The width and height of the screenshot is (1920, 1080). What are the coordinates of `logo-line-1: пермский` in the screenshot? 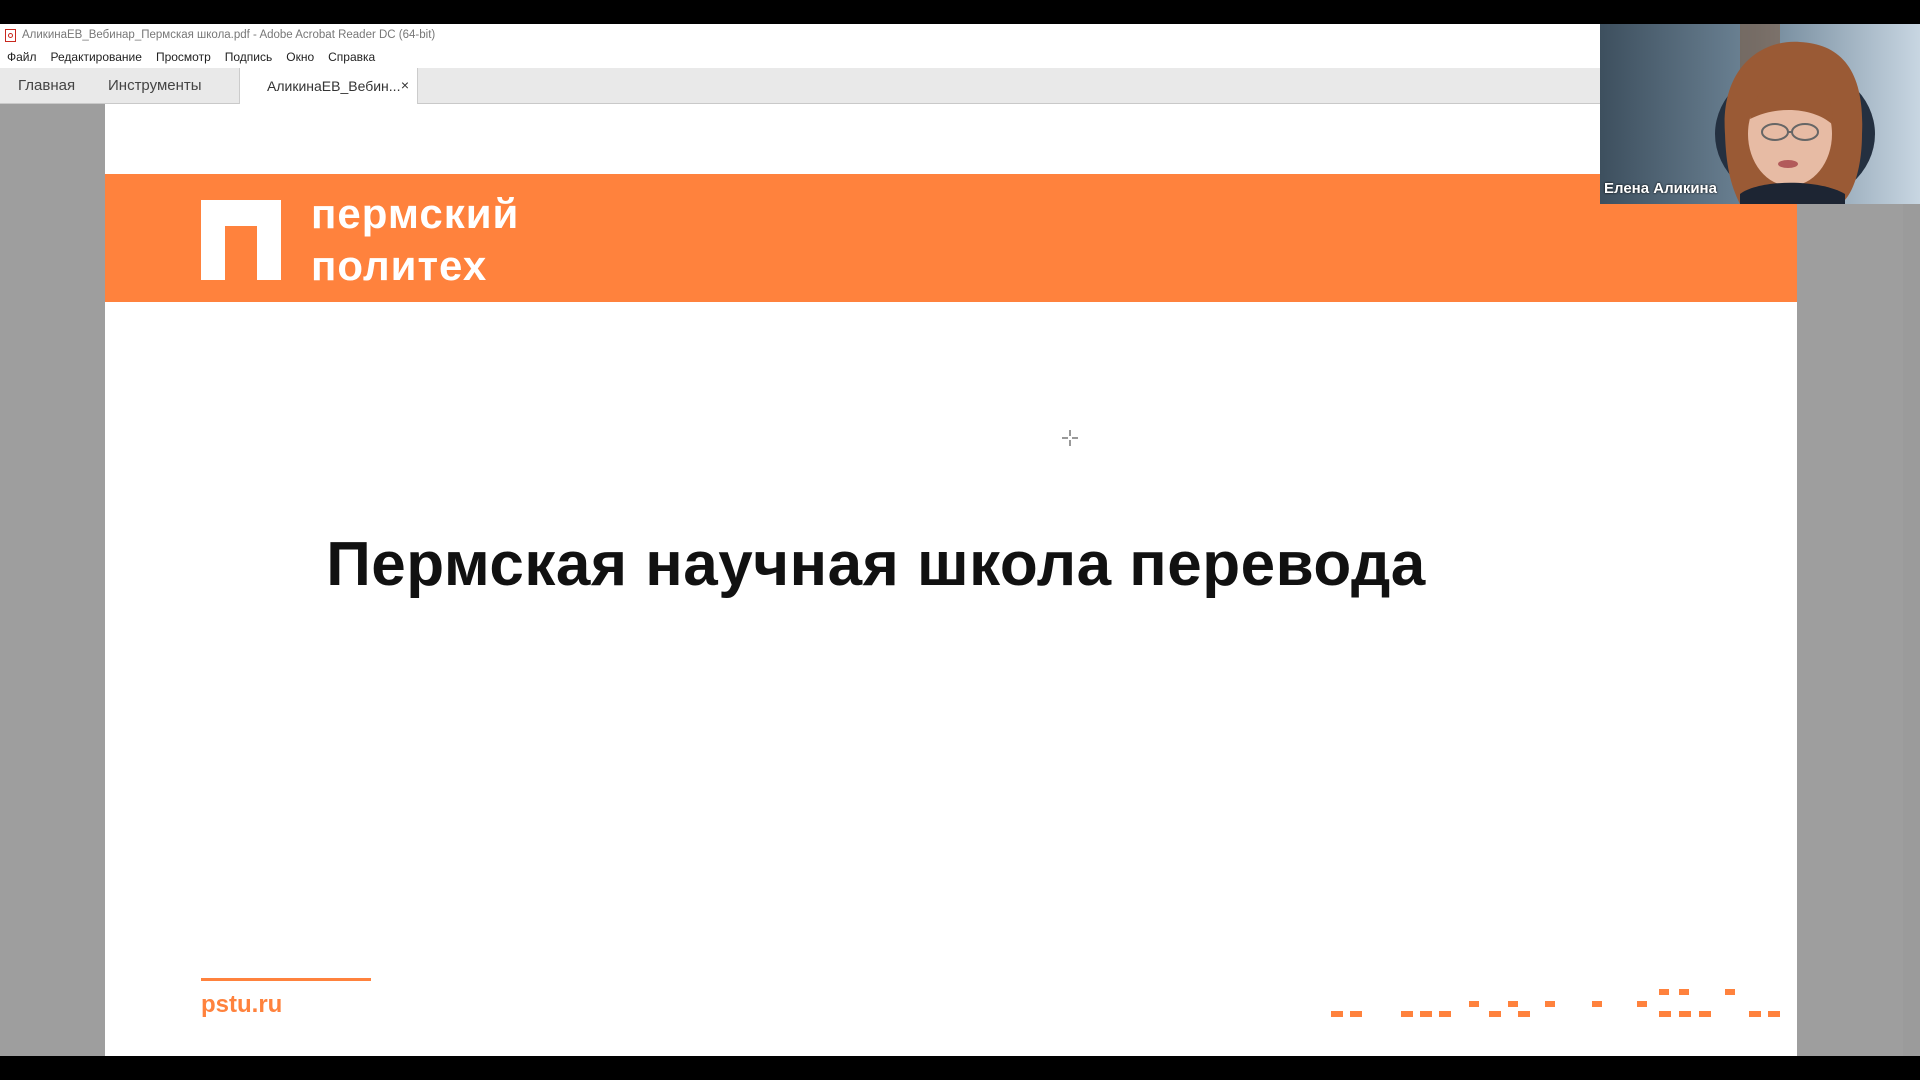 It's located at (415, 213).